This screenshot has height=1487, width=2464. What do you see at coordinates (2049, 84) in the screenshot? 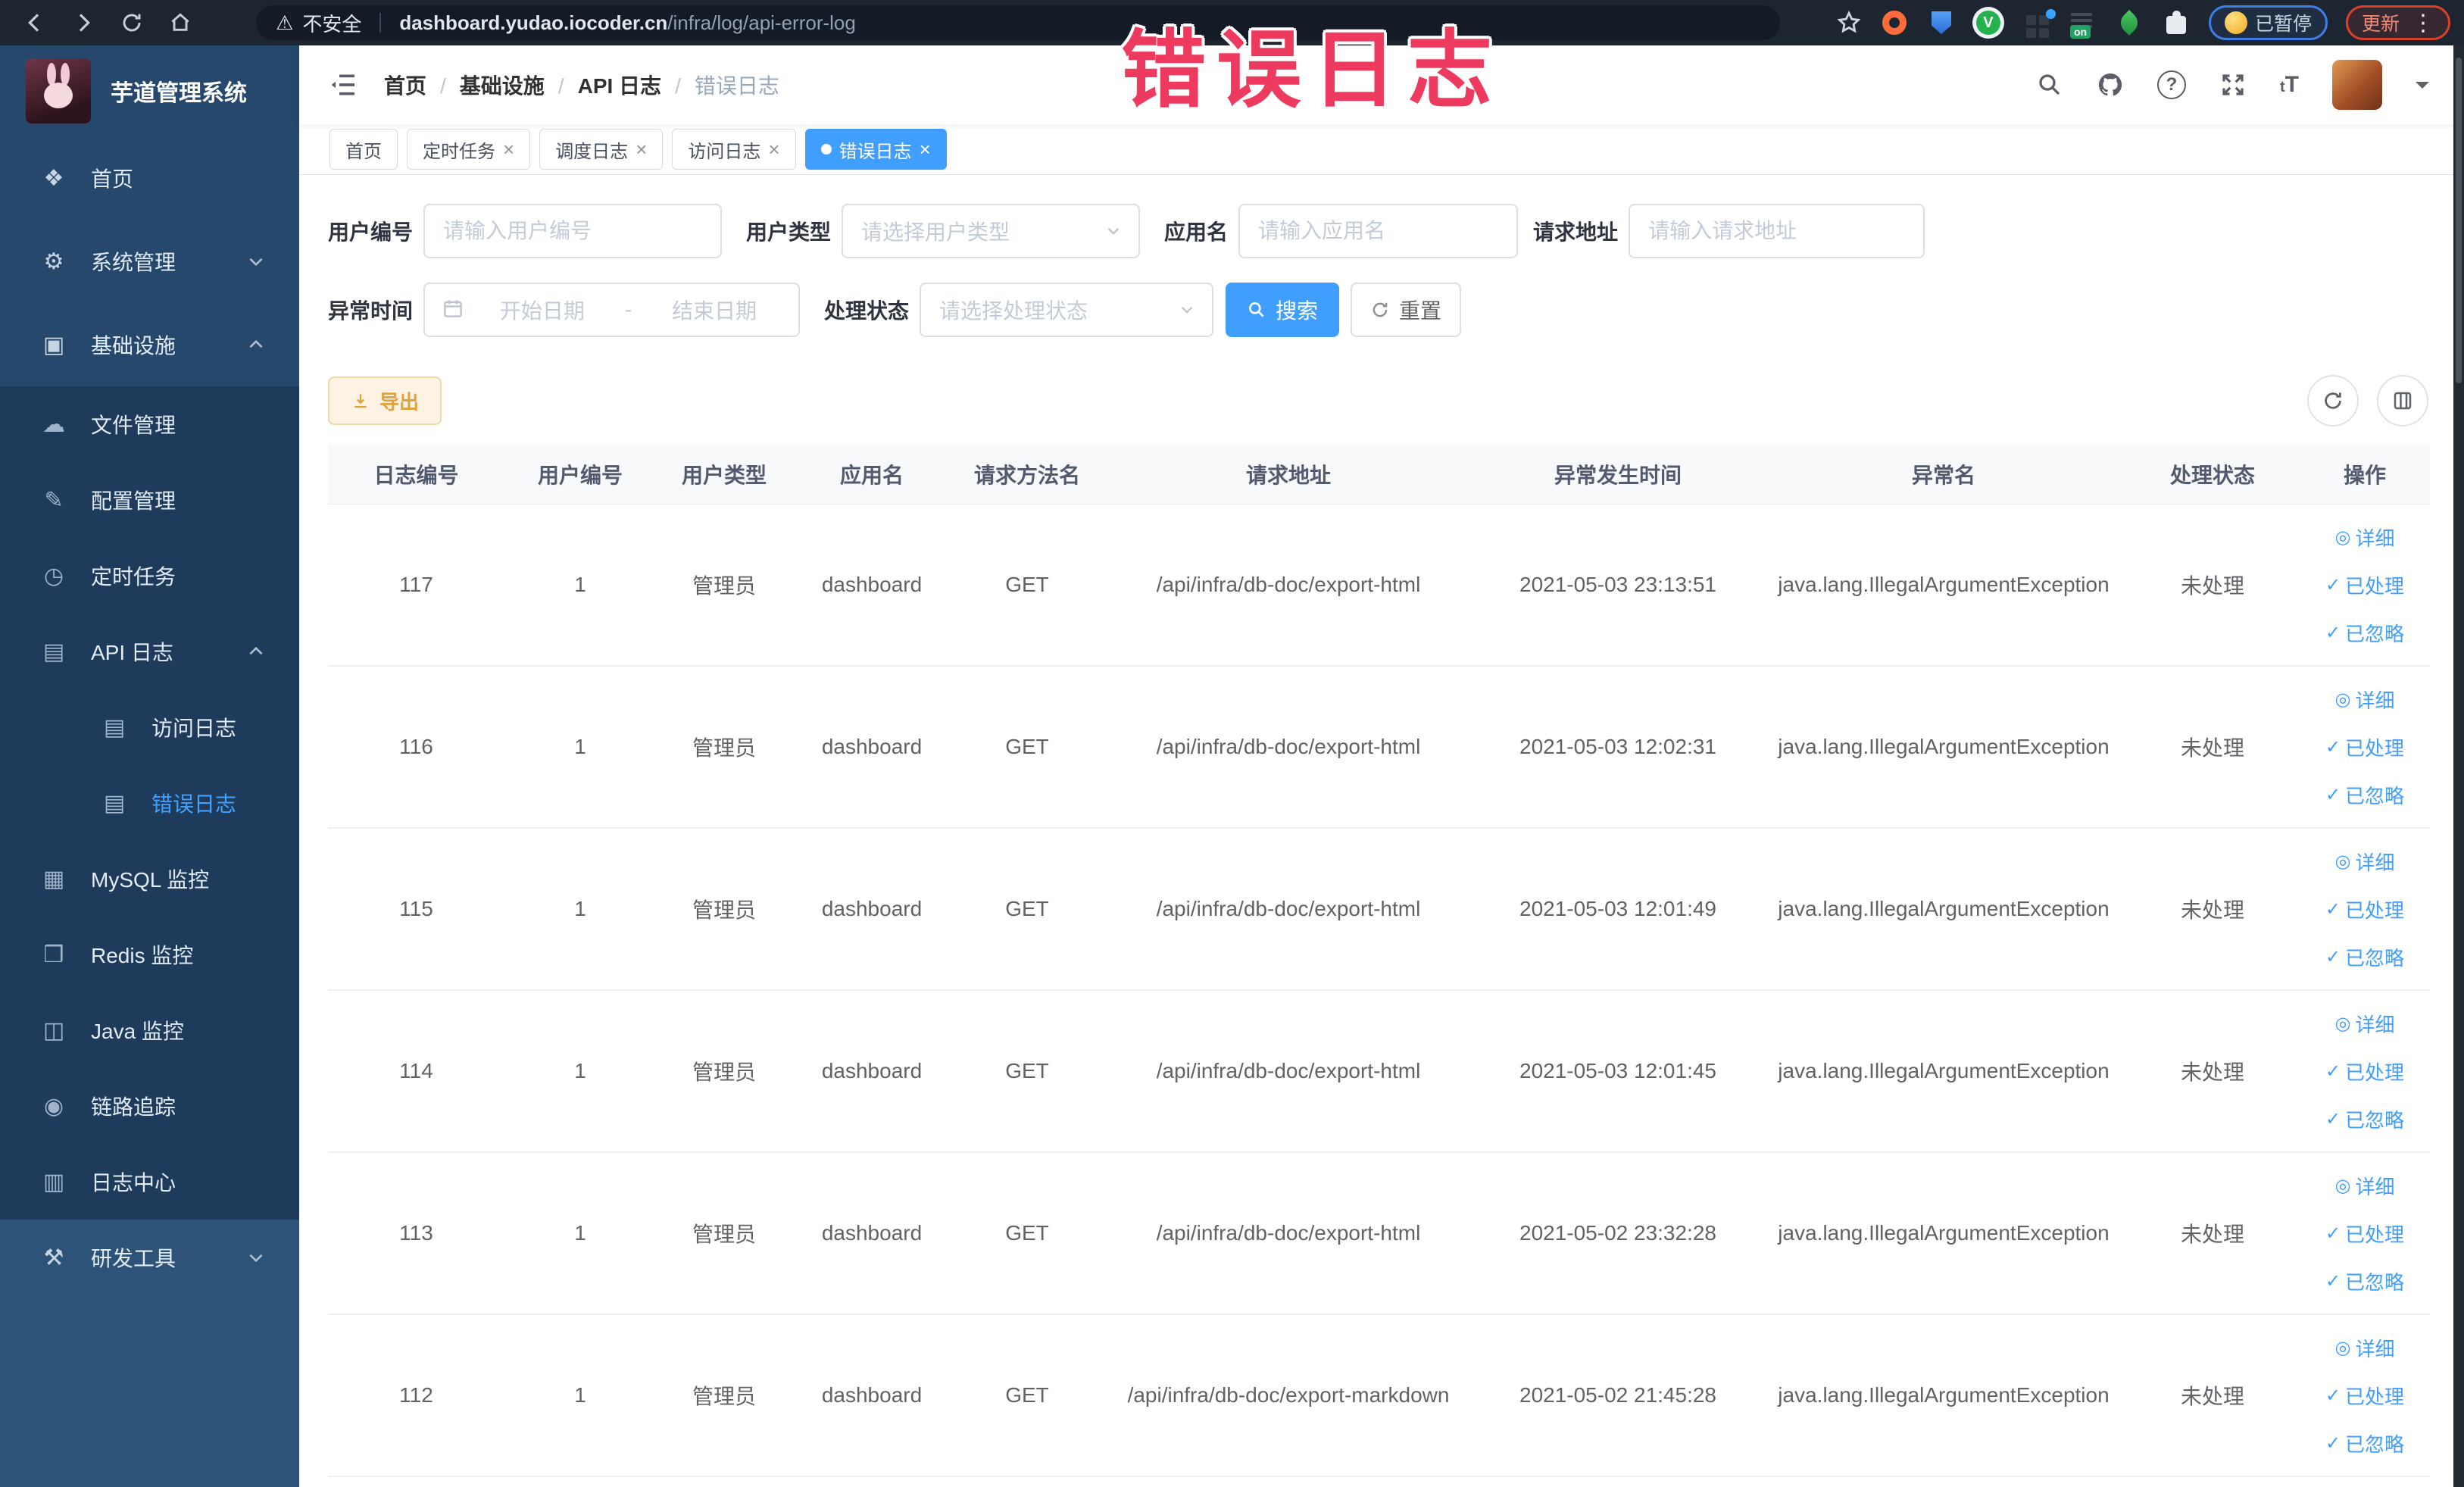
I see `search-icon` at bounding box center [2049, 84].